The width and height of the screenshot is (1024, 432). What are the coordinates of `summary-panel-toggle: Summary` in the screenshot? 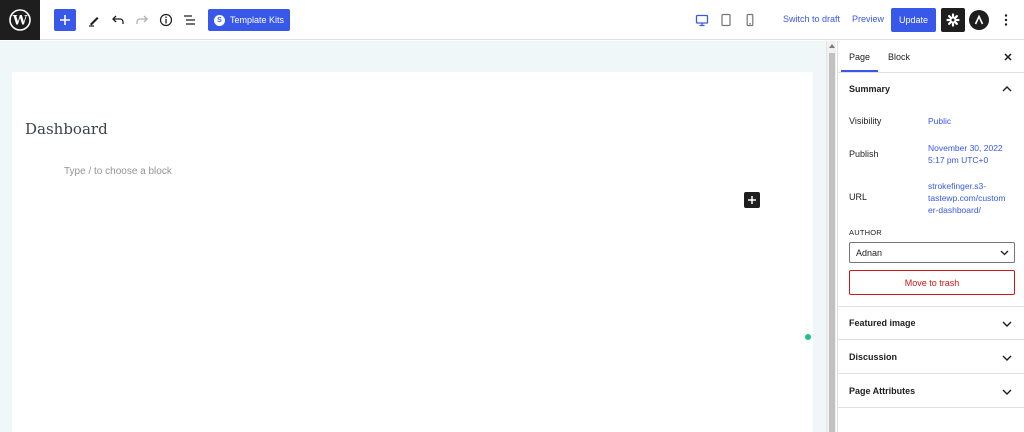 It's located at (931, 91).